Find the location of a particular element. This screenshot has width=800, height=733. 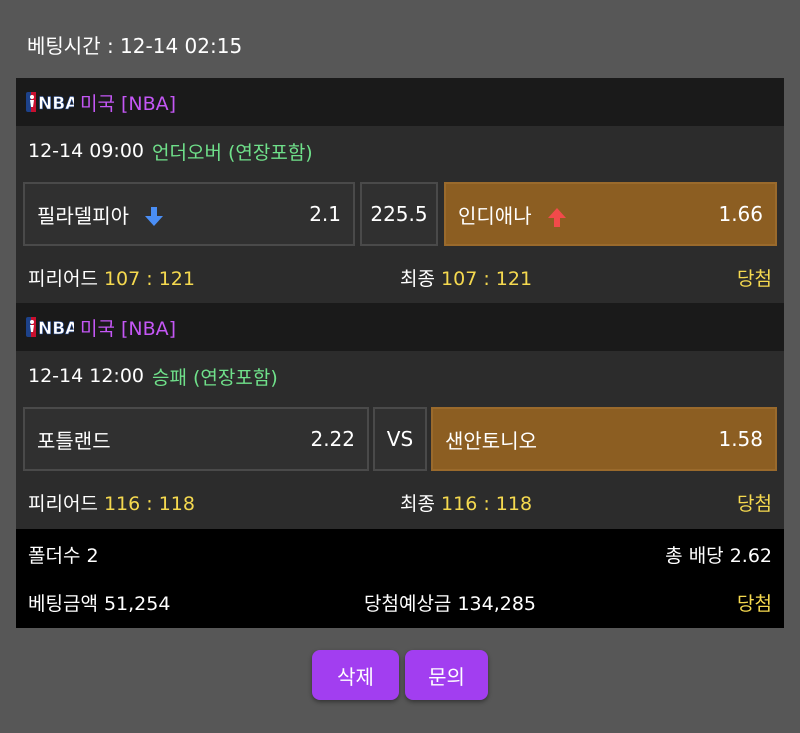

period-score: 116 : 118 is located at coordinates (149, 503).